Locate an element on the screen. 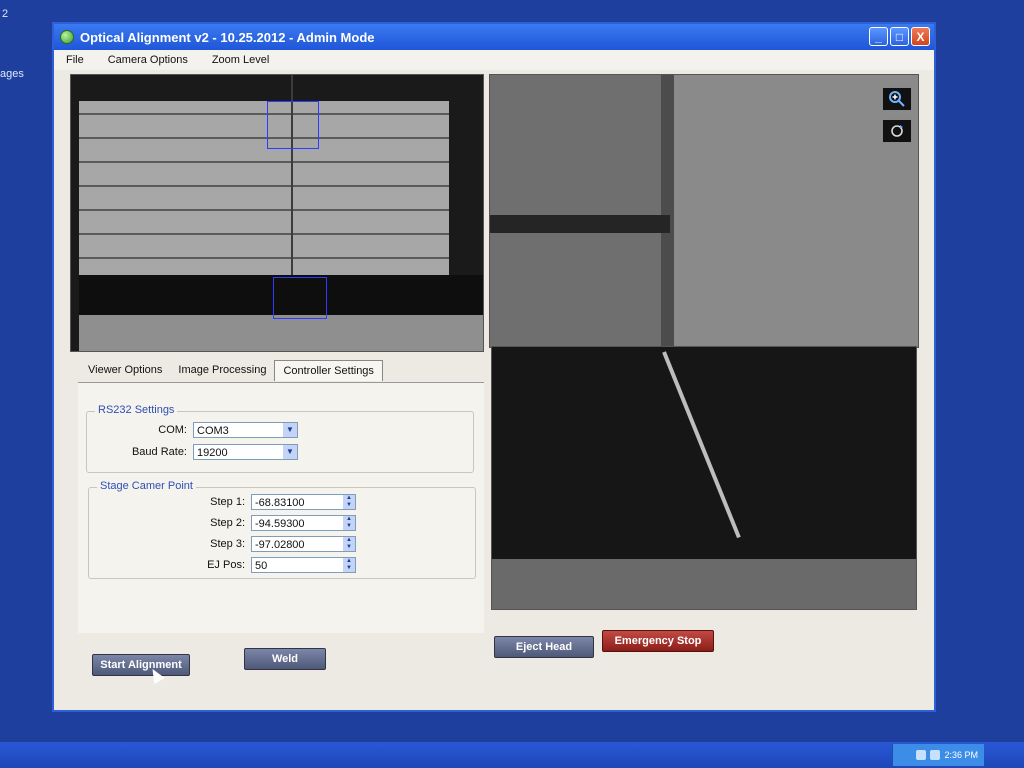 Image resolution: width=1024 pixels, height=768 pixels. zoom-view-bottom is located at coordinates (704, 478).